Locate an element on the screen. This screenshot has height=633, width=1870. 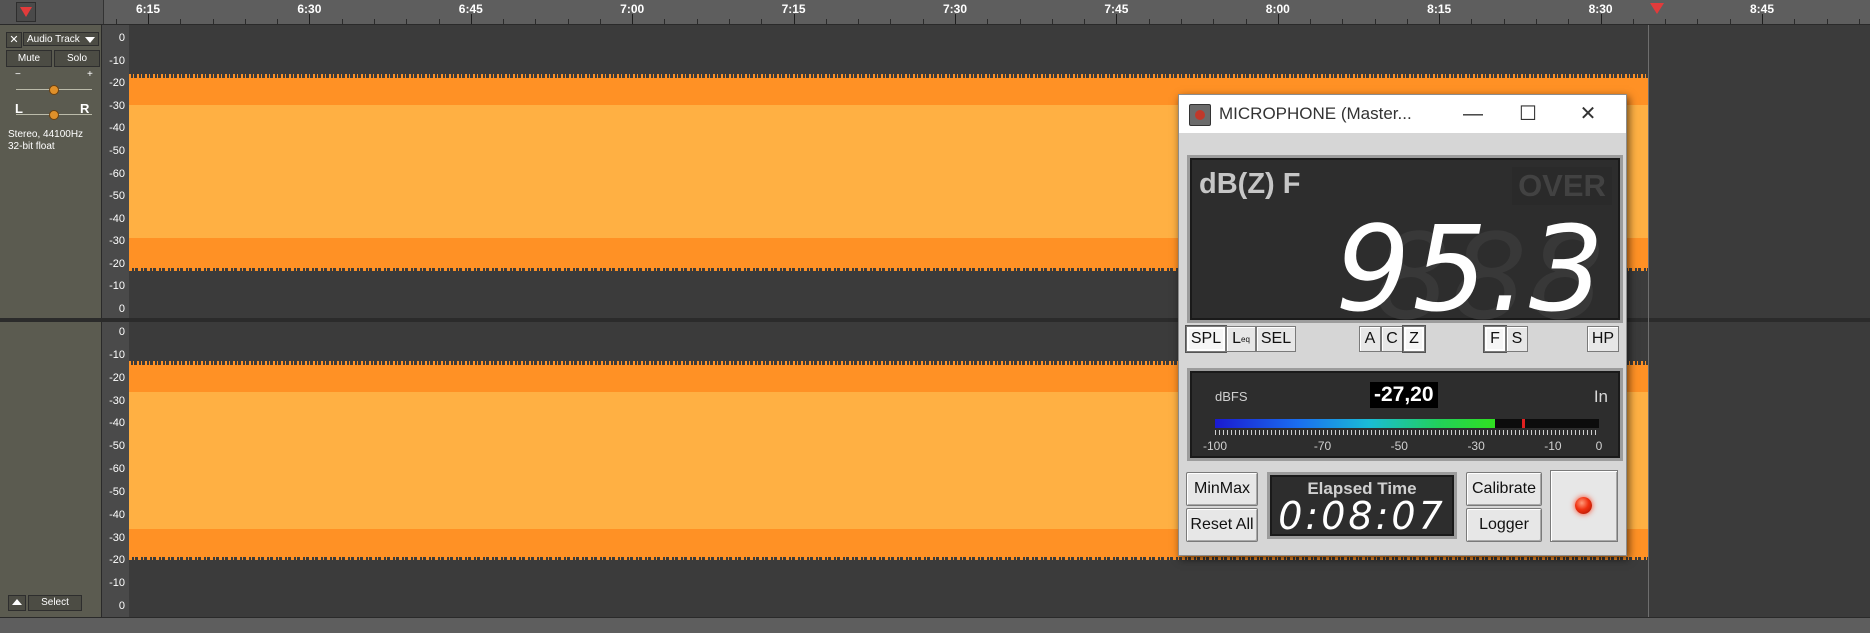
weighting-group: A C Z is located at coordinates (1392, 340).